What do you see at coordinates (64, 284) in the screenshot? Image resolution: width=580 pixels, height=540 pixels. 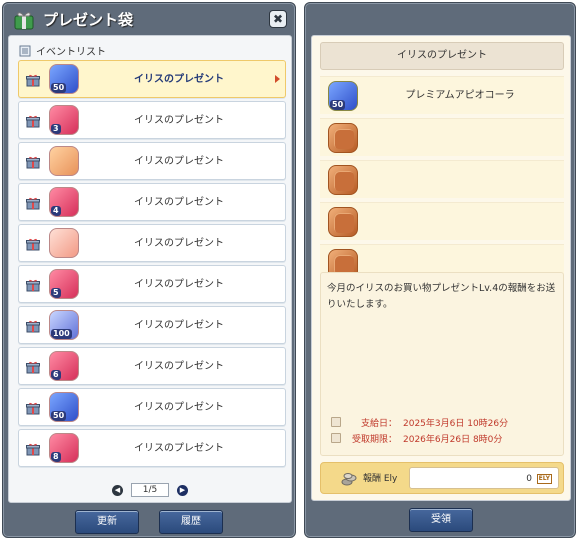 I see `present-item-icon: 5` at bounding box center [64, 284].